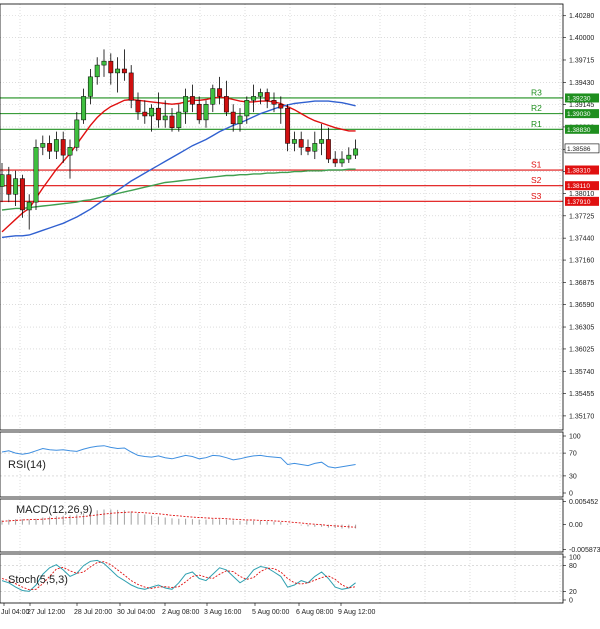 The width and height of the screenshot is (600, 629). I want to click on level-name-r2: R2, so click(536, 108).